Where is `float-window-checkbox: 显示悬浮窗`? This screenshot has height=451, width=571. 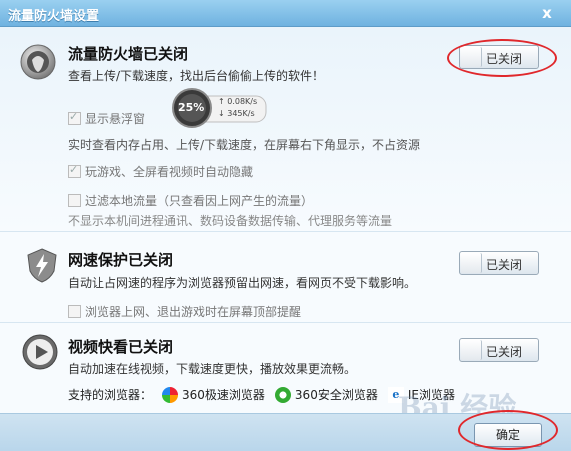 float-window-checkbox: 显示悬浮窗 is located at coordinates (106, 118).